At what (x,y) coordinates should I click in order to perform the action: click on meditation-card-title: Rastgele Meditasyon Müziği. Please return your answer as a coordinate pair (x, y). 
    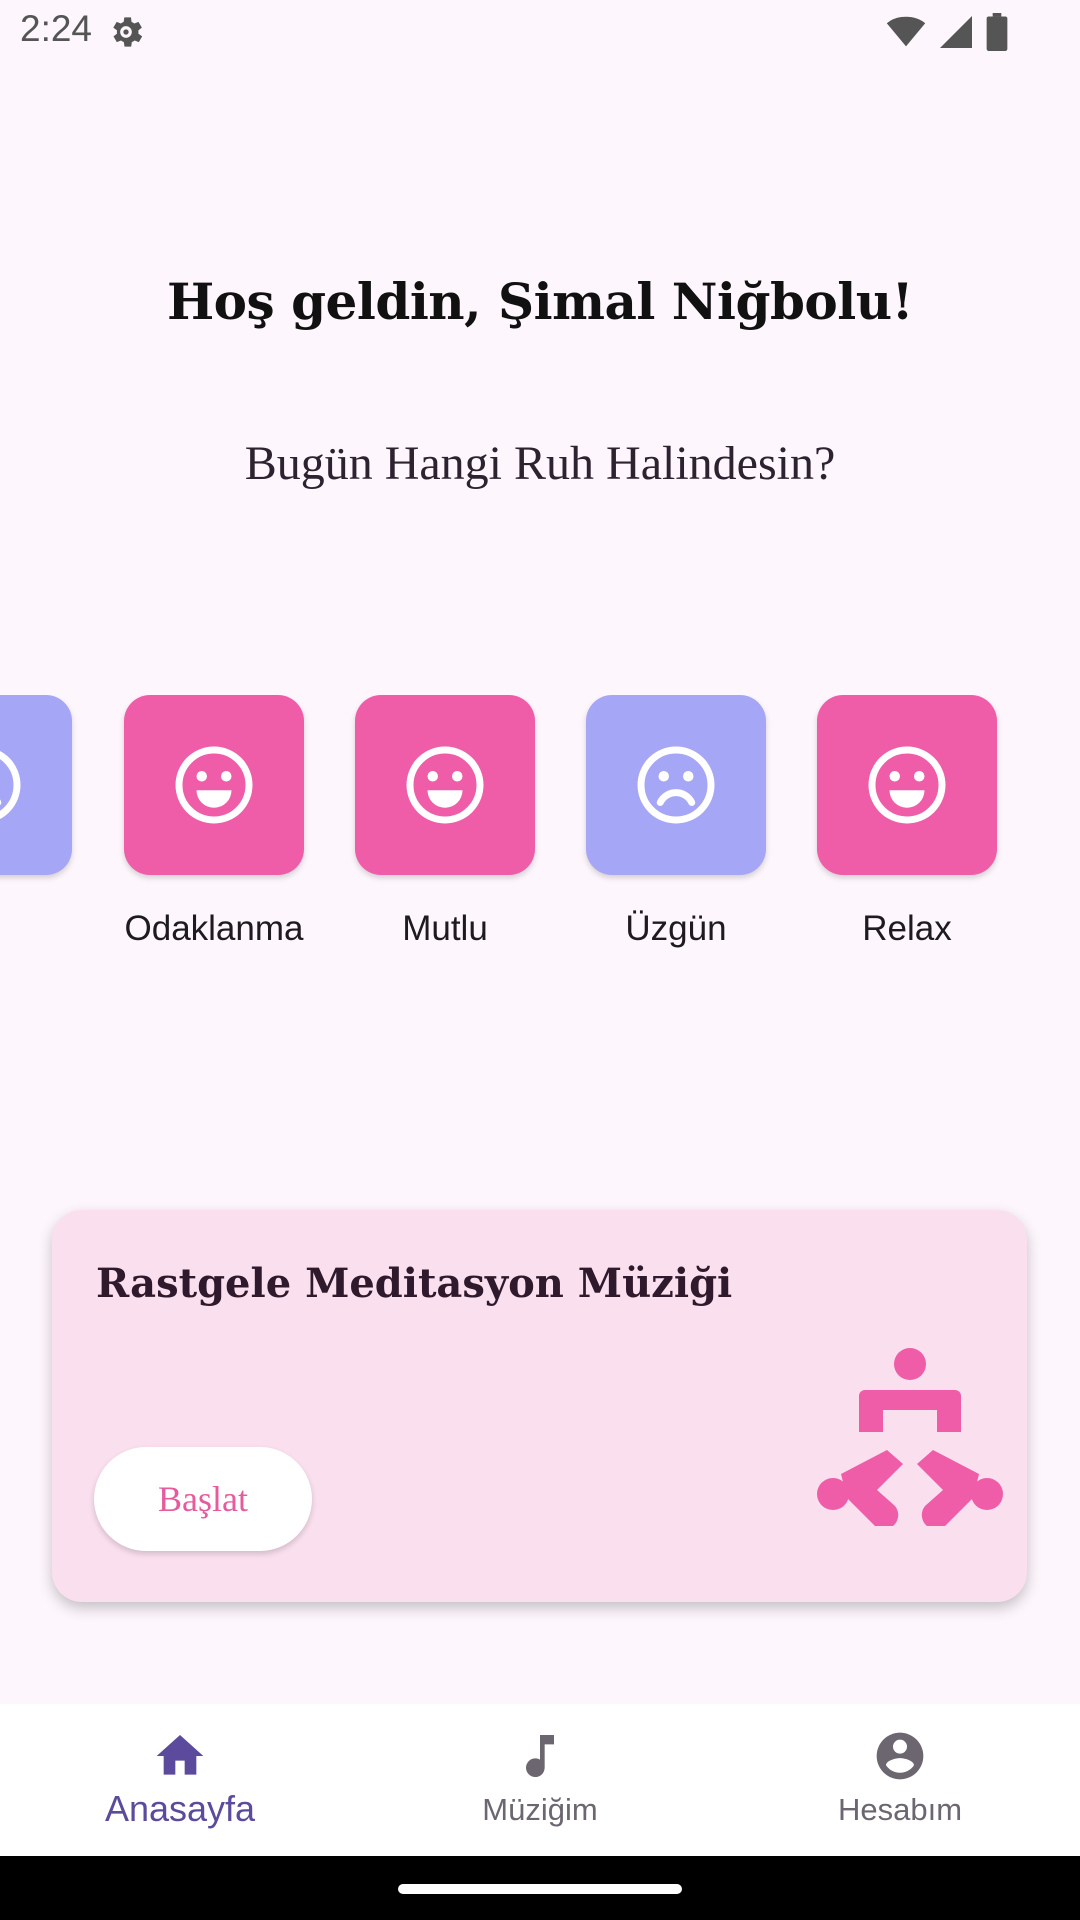
    Looking at the image, I should click on (414, 1283).